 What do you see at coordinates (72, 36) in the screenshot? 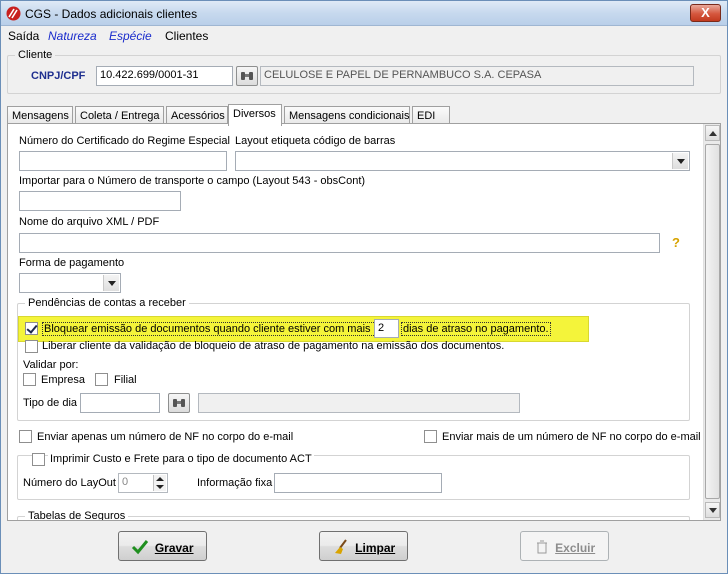
I see `menu-natureza: Natureza` at bounding box center [72, 36].